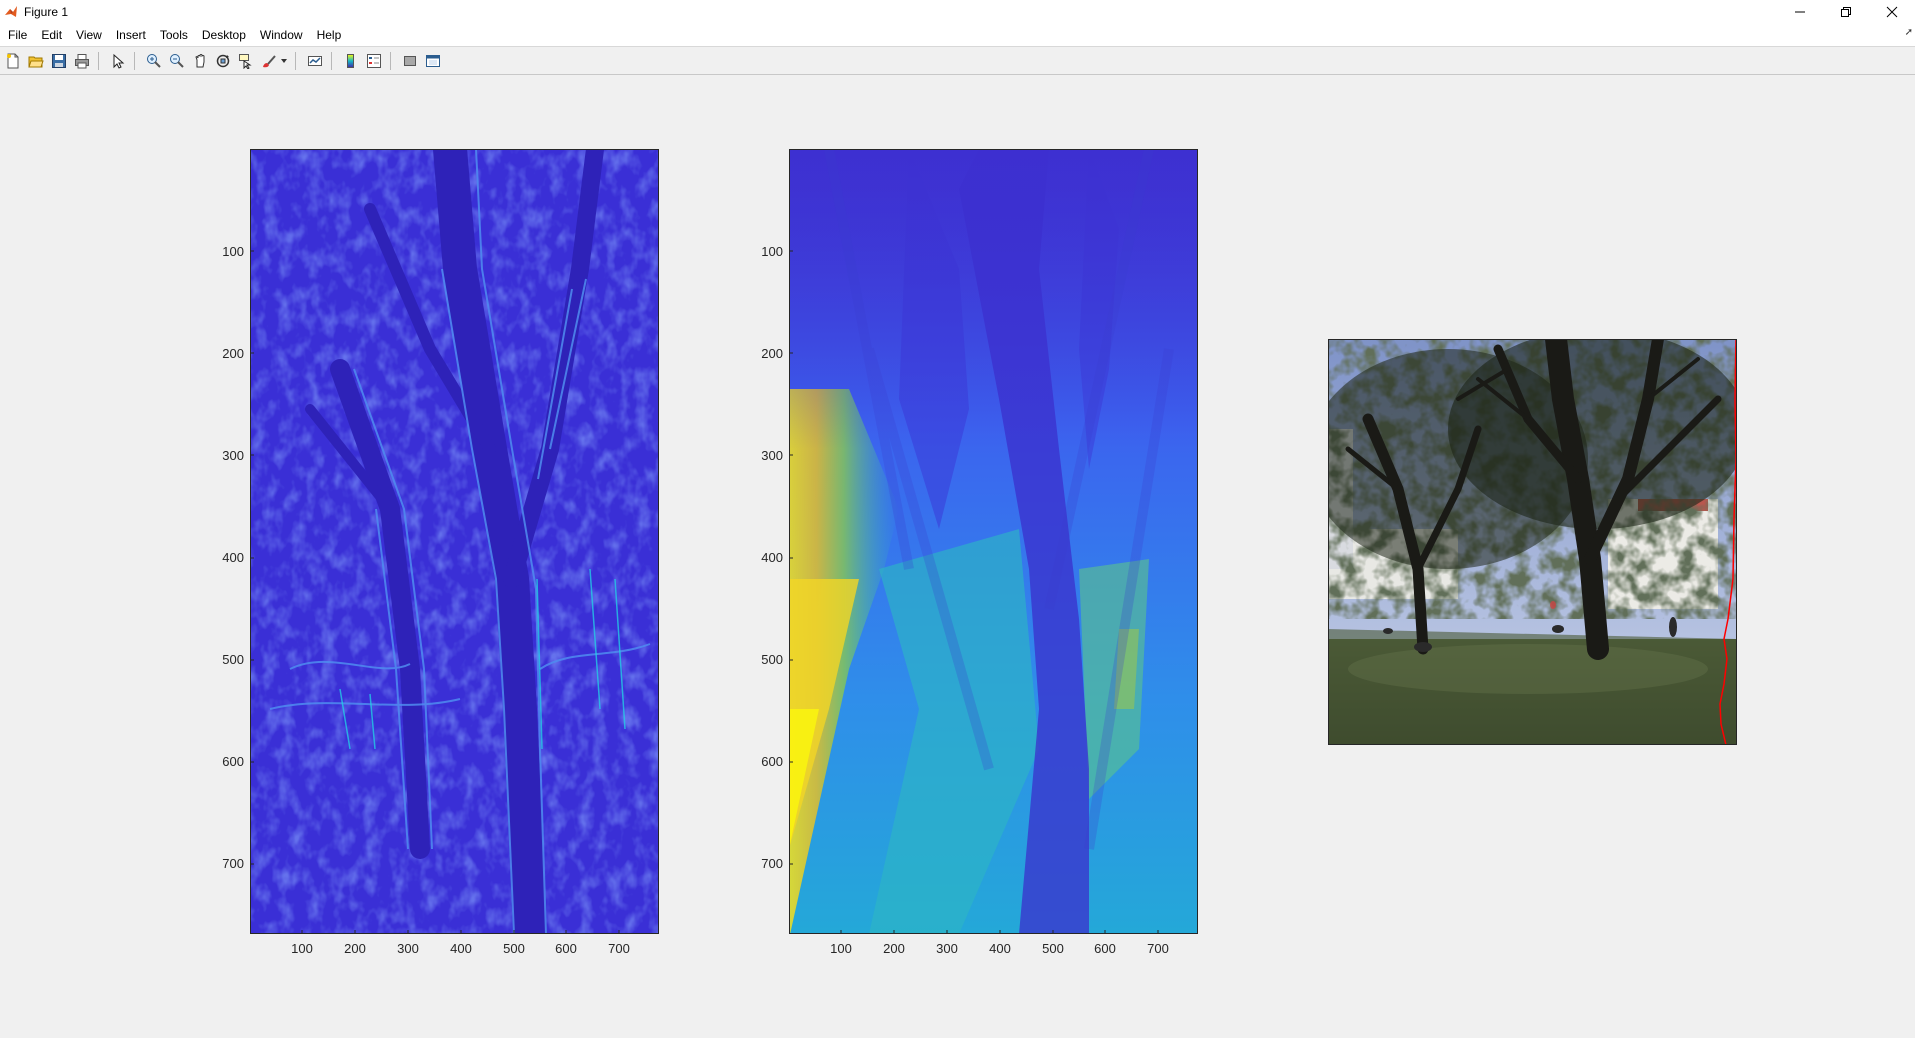 The image size is (1915, 1038). I want to click on brush-dropdown-icon, so click(284, 61).